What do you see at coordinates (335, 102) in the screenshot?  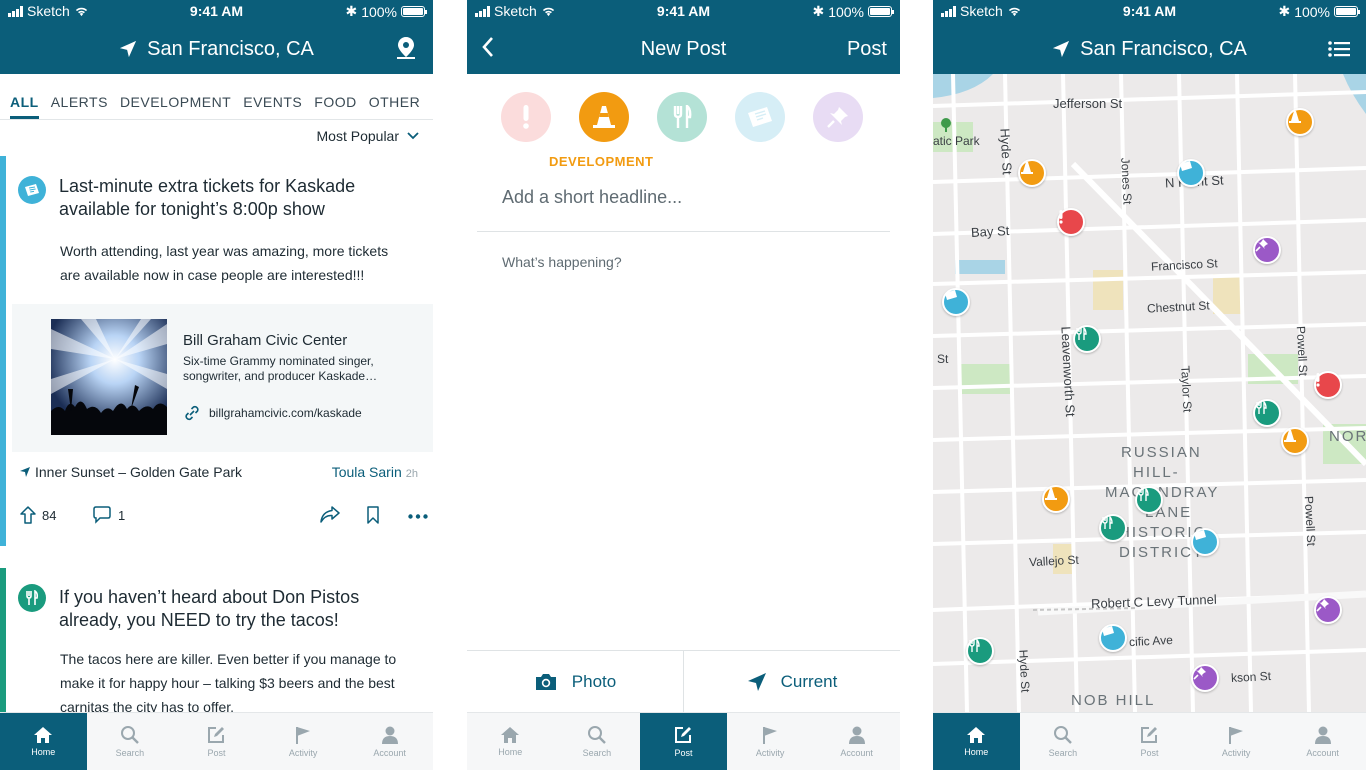 I see `tab-food: FOOD` at bounding box center [335, 102].